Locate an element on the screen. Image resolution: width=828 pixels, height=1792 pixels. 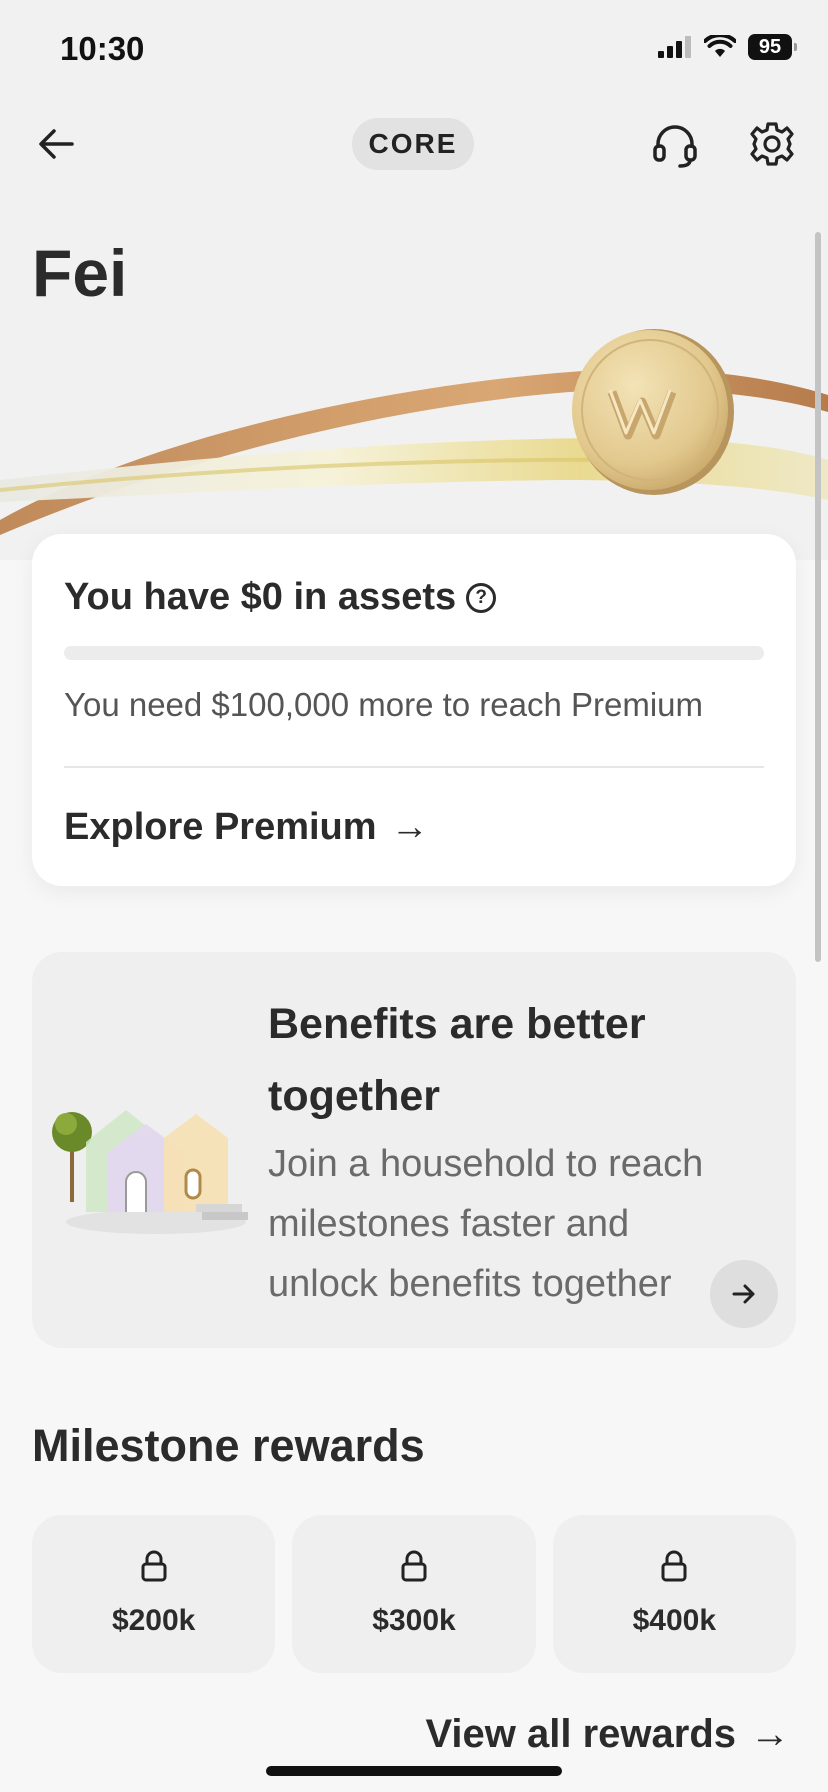
tier-label: CORE is located at coordinates (413, 143).